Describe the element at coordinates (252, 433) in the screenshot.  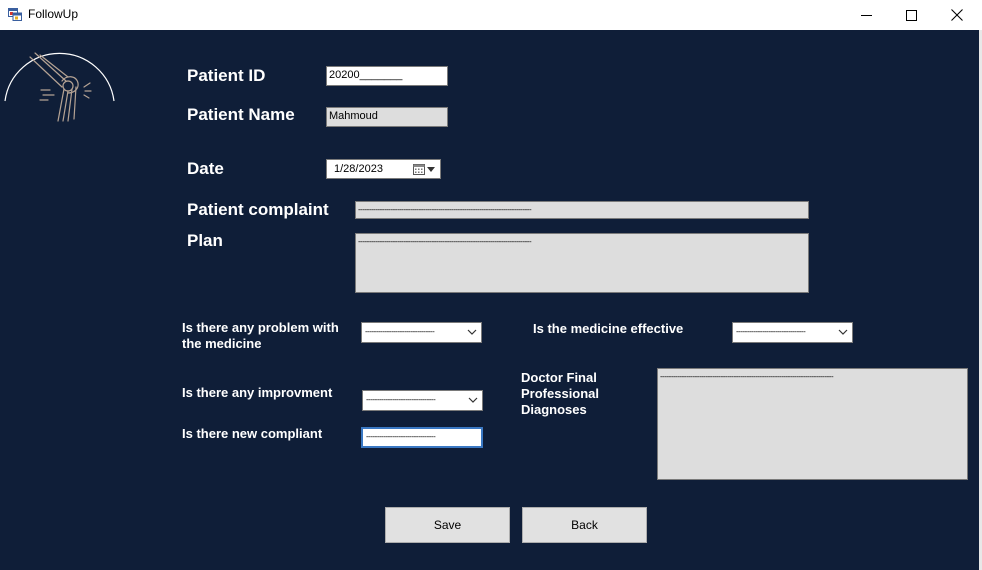
I see `new-complaint-label: Is there new compliant` at that location.